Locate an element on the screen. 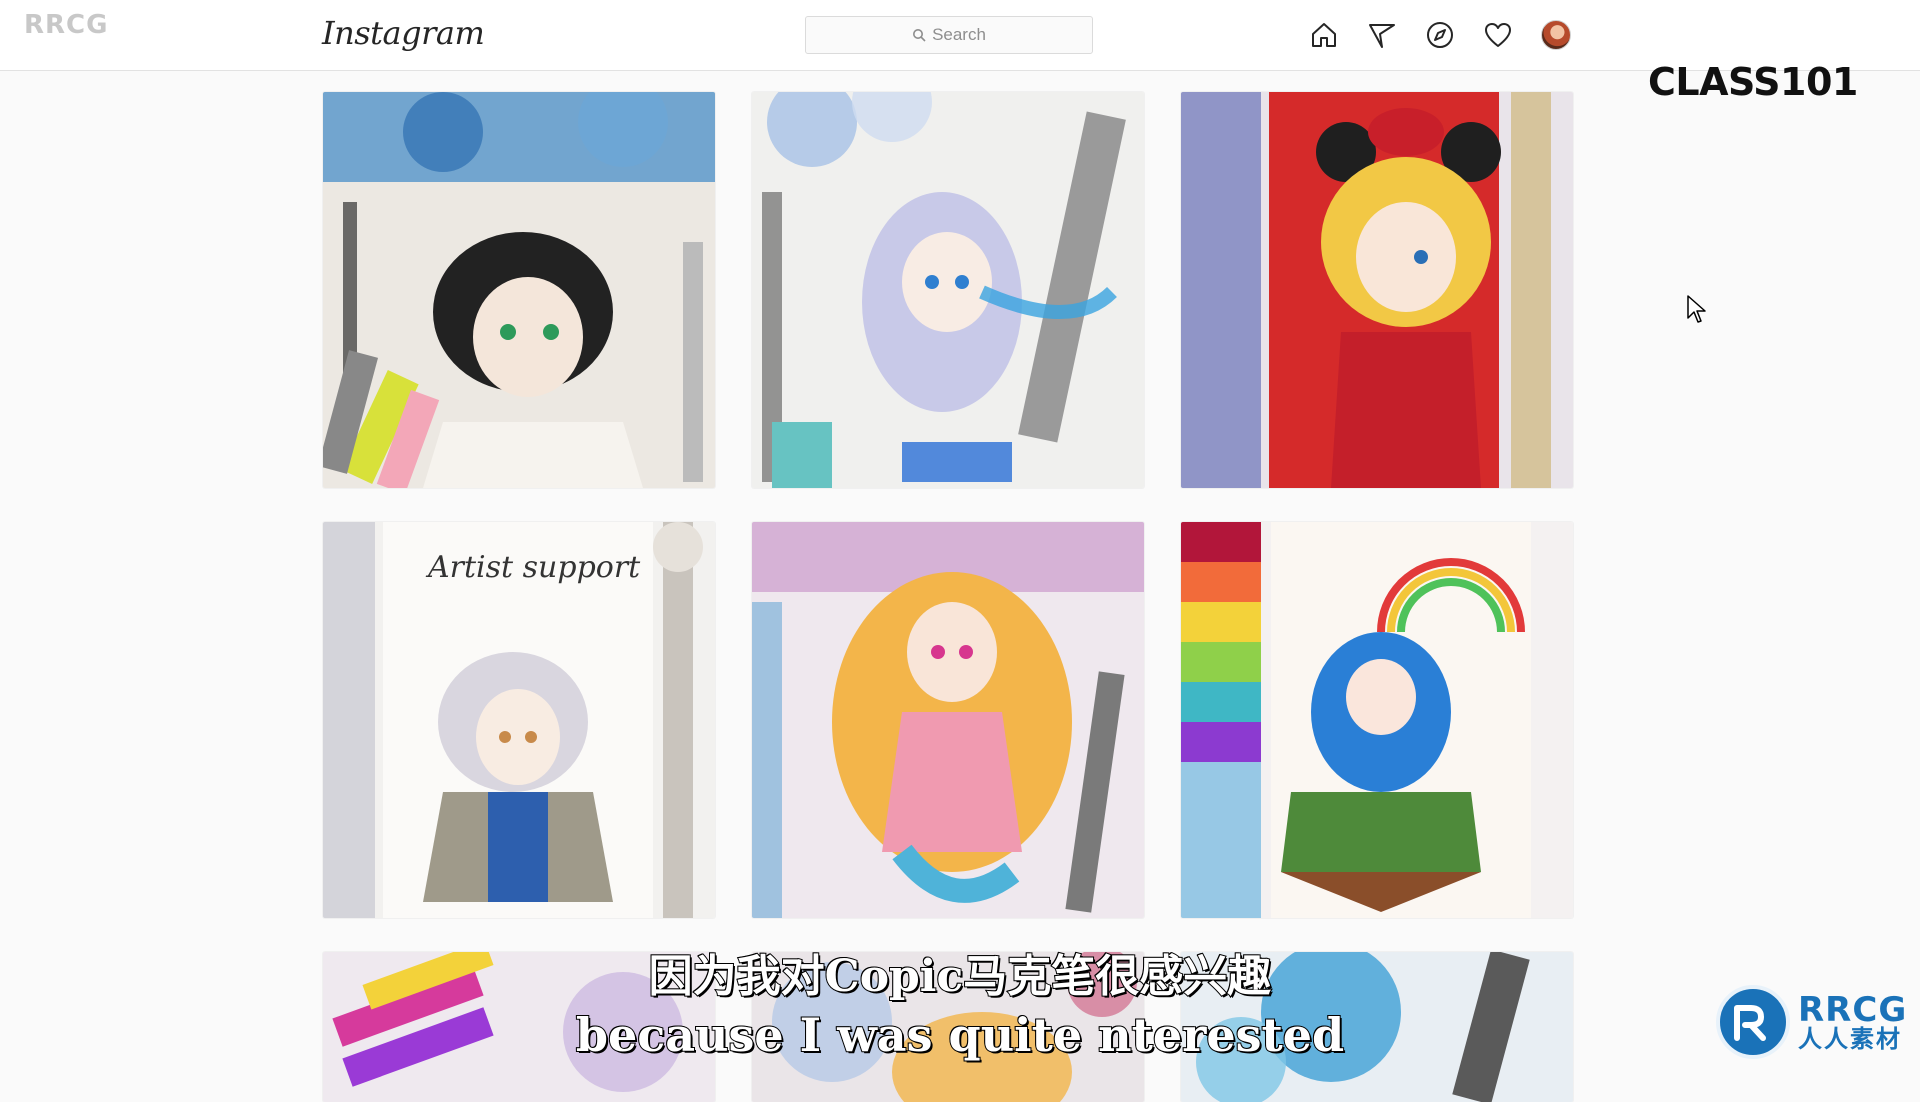 Image resolution: width=1920 pixels, height=1102 pixels. post-thumbnail: Artist support is located at coordinates (519, 720).